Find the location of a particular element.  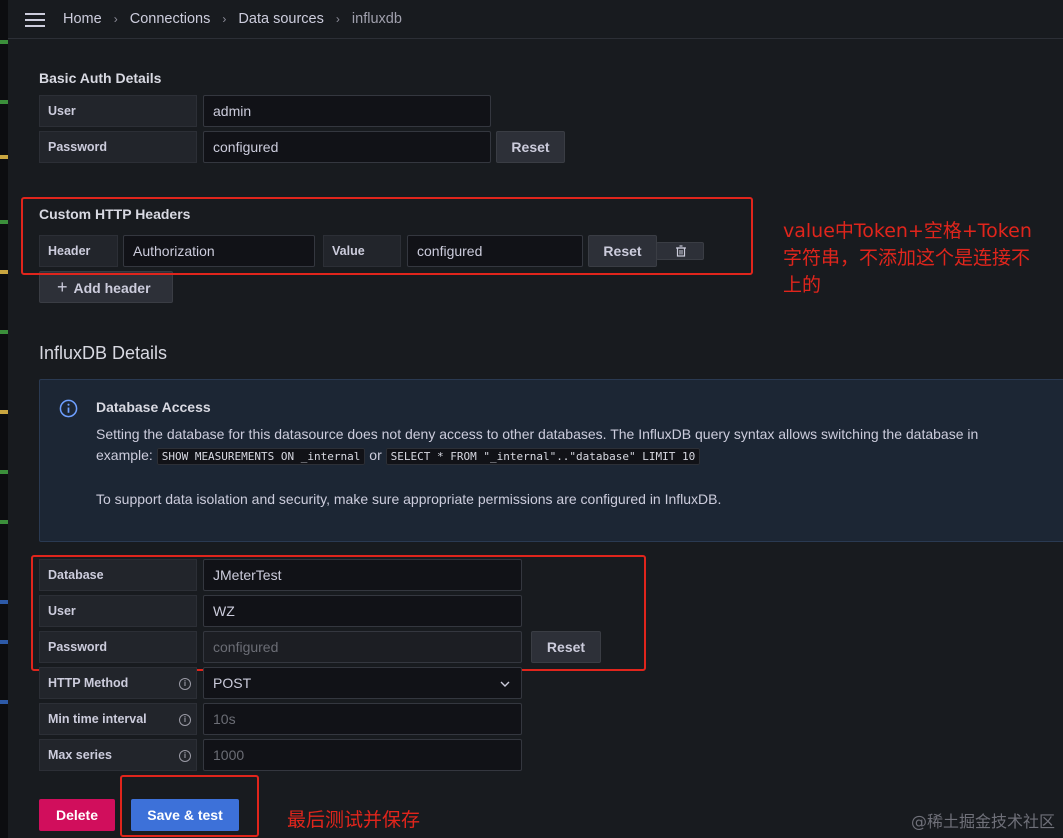

background-terminal-strip is located at coordinates (4, 419).